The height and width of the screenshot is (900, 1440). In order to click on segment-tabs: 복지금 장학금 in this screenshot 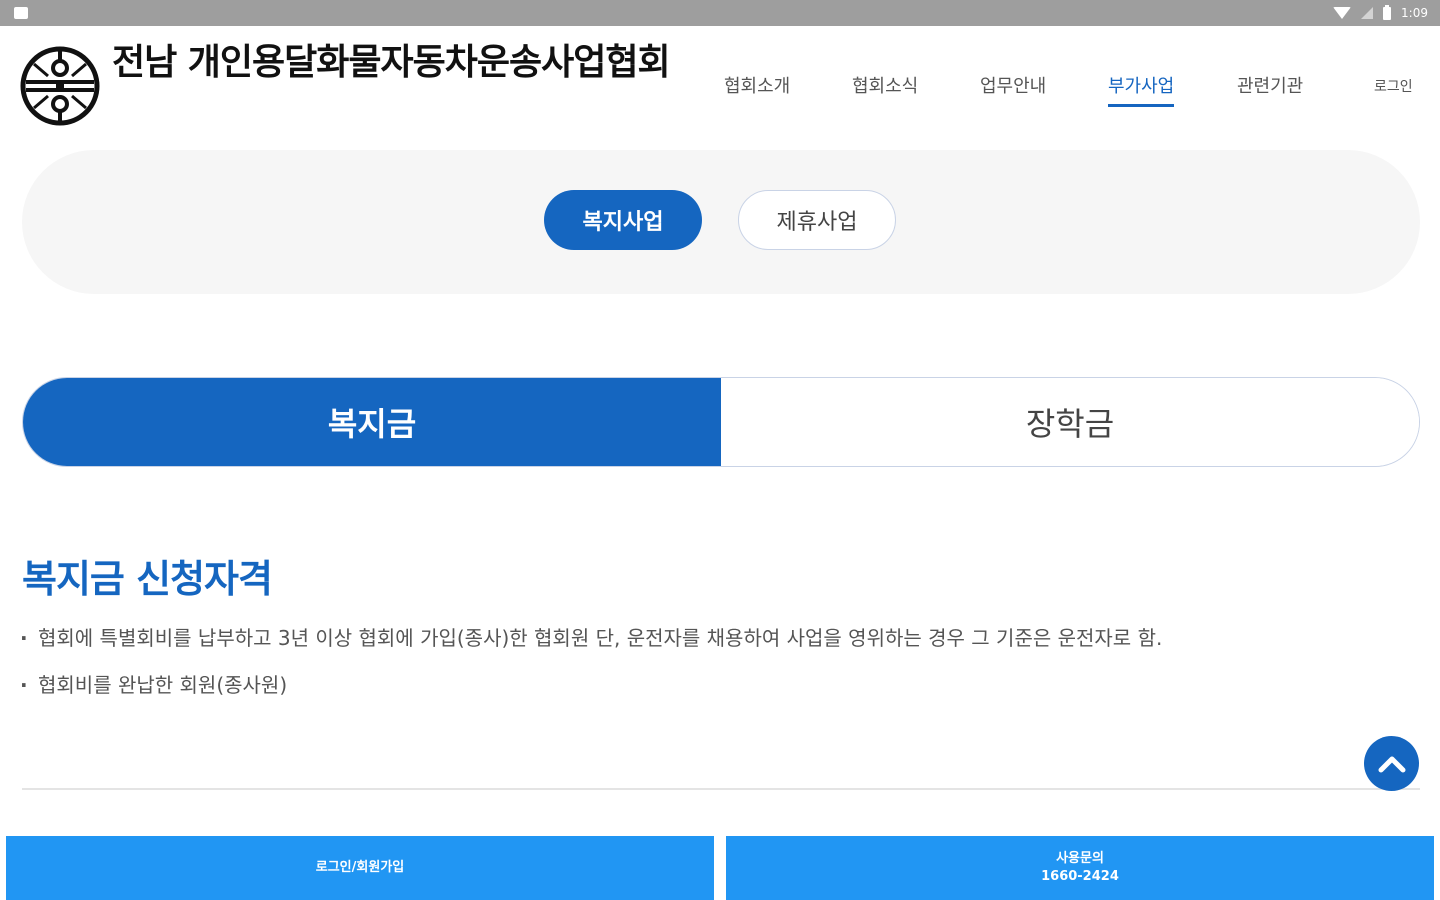, I will do `click(721, 422)`.